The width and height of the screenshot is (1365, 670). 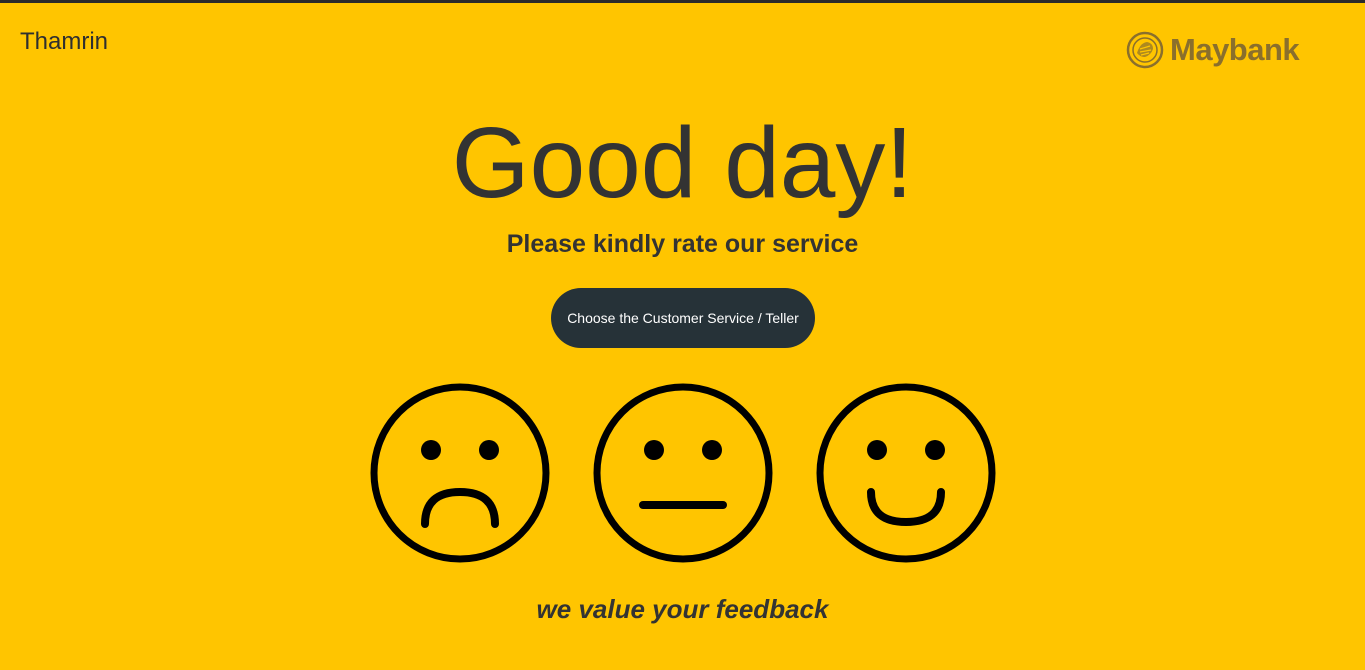 What do you see at coordinates (682, 609) in the screenshot?
I see `feedback-tagline: we value your feedback` at bounding box center [682, 609].